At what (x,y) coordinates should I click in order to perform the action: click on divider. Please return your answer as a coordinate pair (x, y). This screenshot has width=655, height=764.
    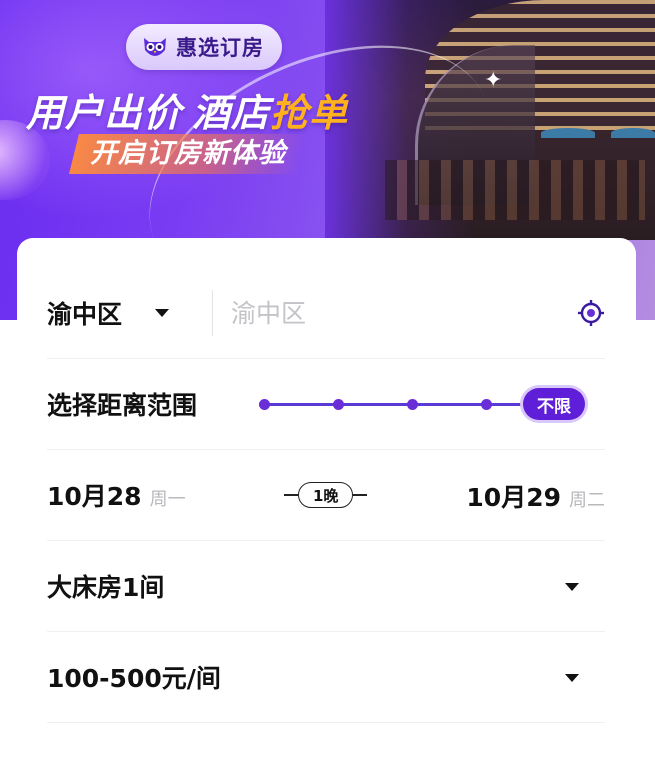
    Looking at the image, I should click on (213, 313).